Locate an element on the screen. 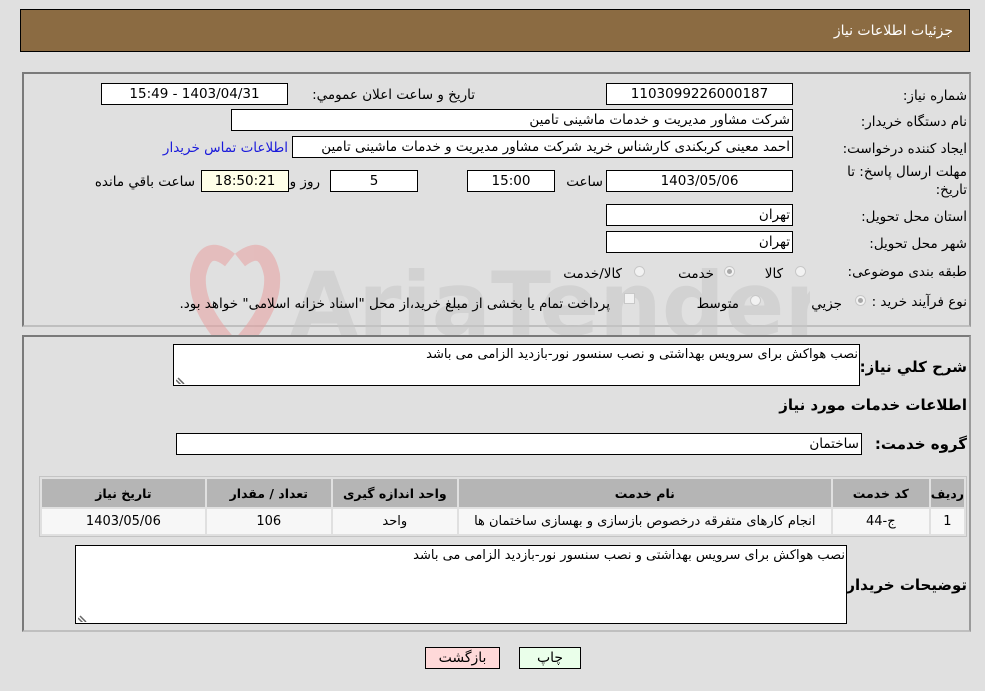 The image size is (985, 691). col-service-name: نام خدمت is located at coordinates (644, 493).